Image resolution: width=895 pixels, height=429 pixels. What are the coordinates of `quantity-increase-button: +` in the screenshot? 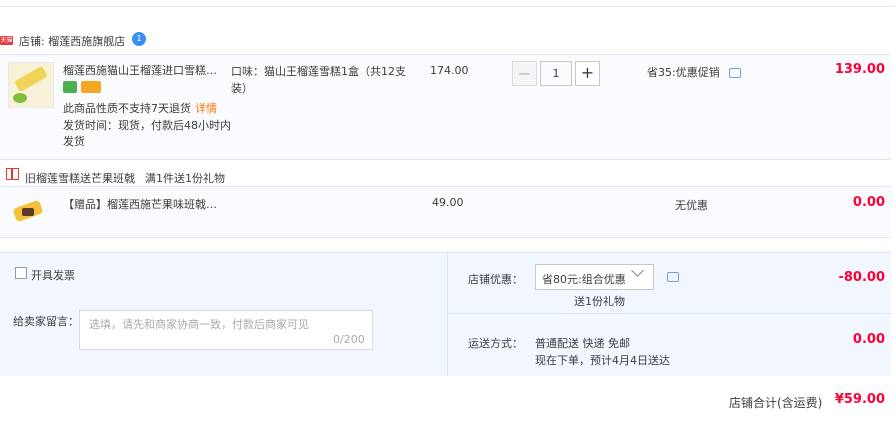 It's located at (587, 73).